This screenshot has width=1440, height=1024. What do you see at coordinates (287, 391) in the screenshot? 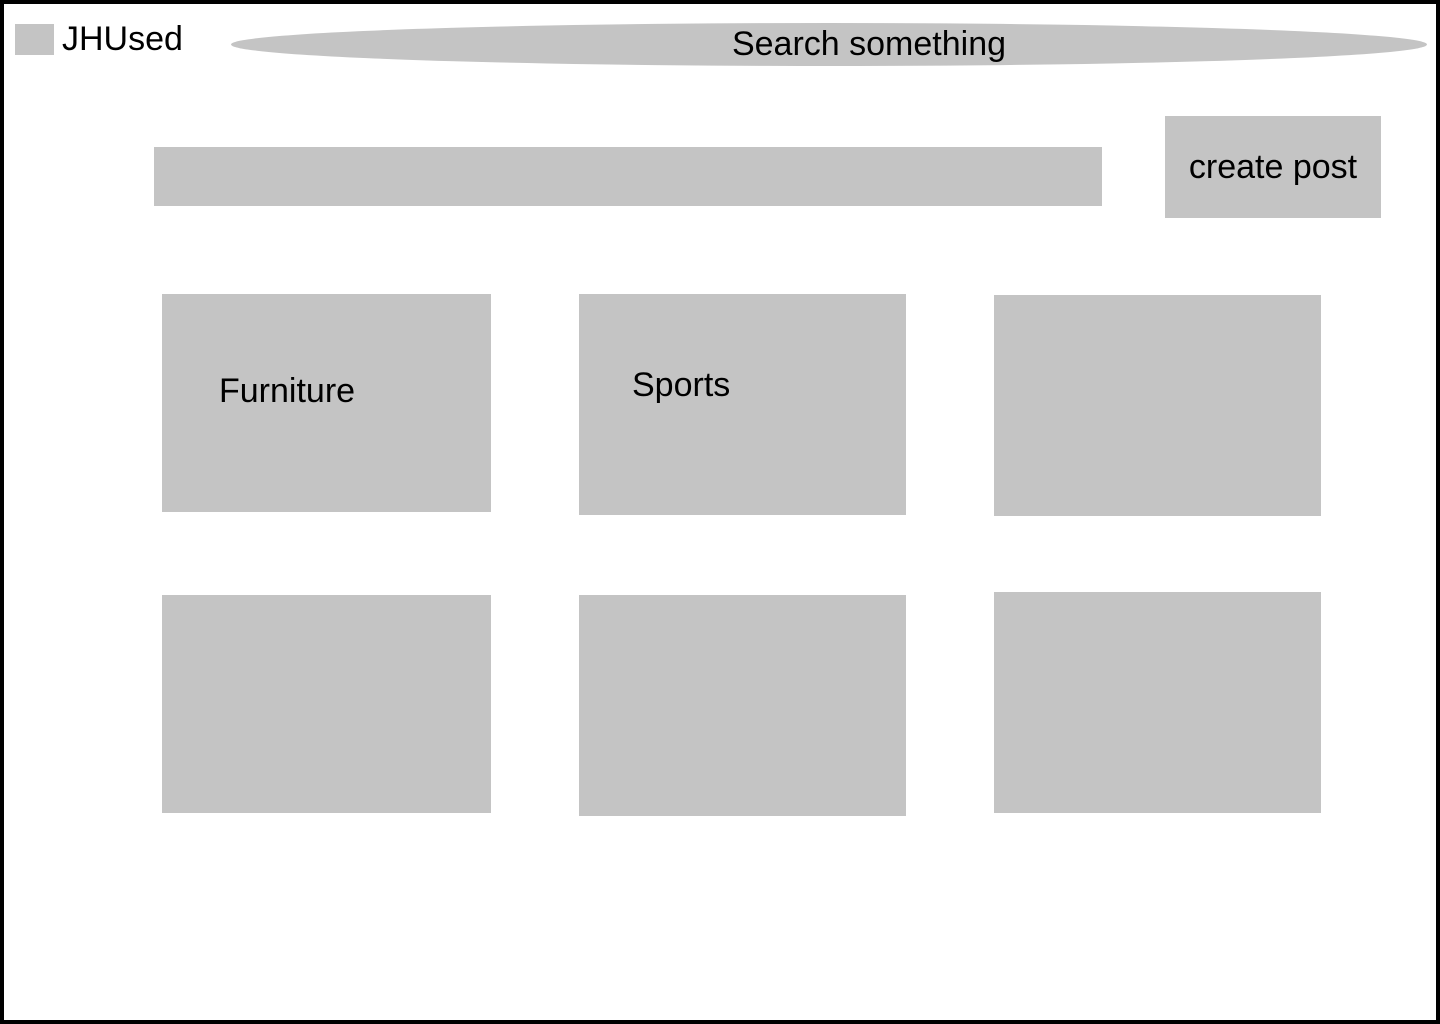
I see `category-label: Furniture` at bounding box center [287, 391].